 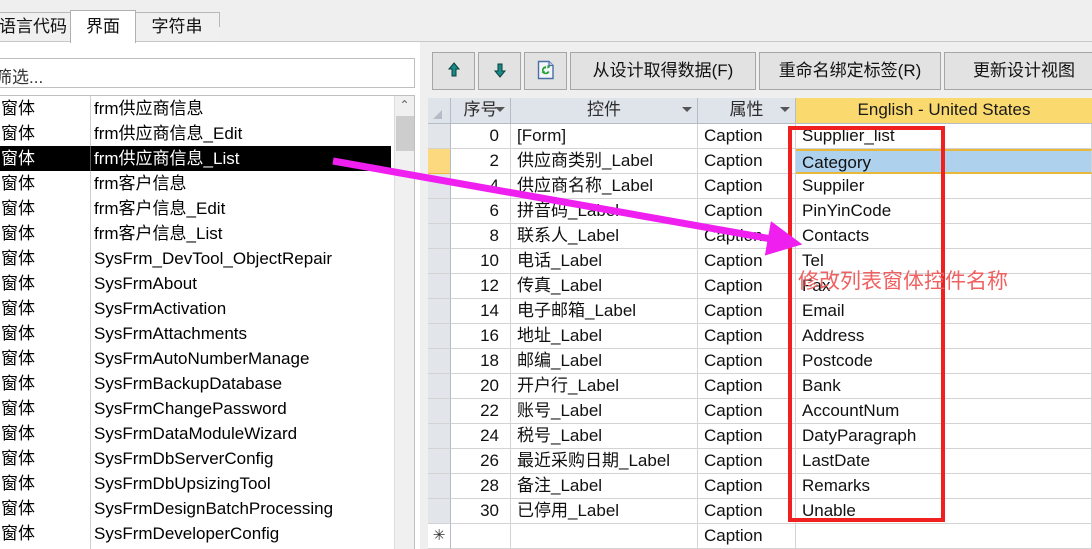 What do you see at coordinates (944, 161) in the screenshot?
I see `cell-translation: Category` at bounding box center [944, 161].